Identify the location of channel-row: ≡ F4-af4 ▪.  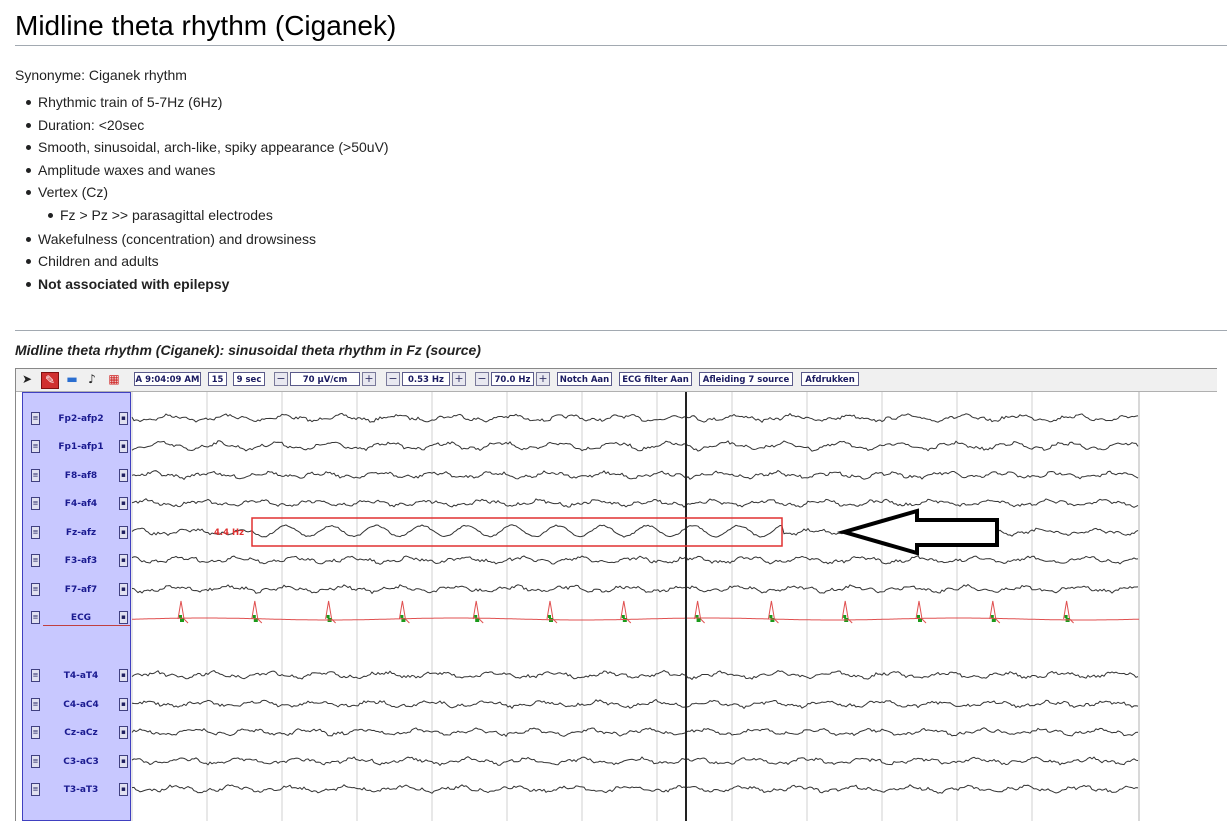
(76, 504).